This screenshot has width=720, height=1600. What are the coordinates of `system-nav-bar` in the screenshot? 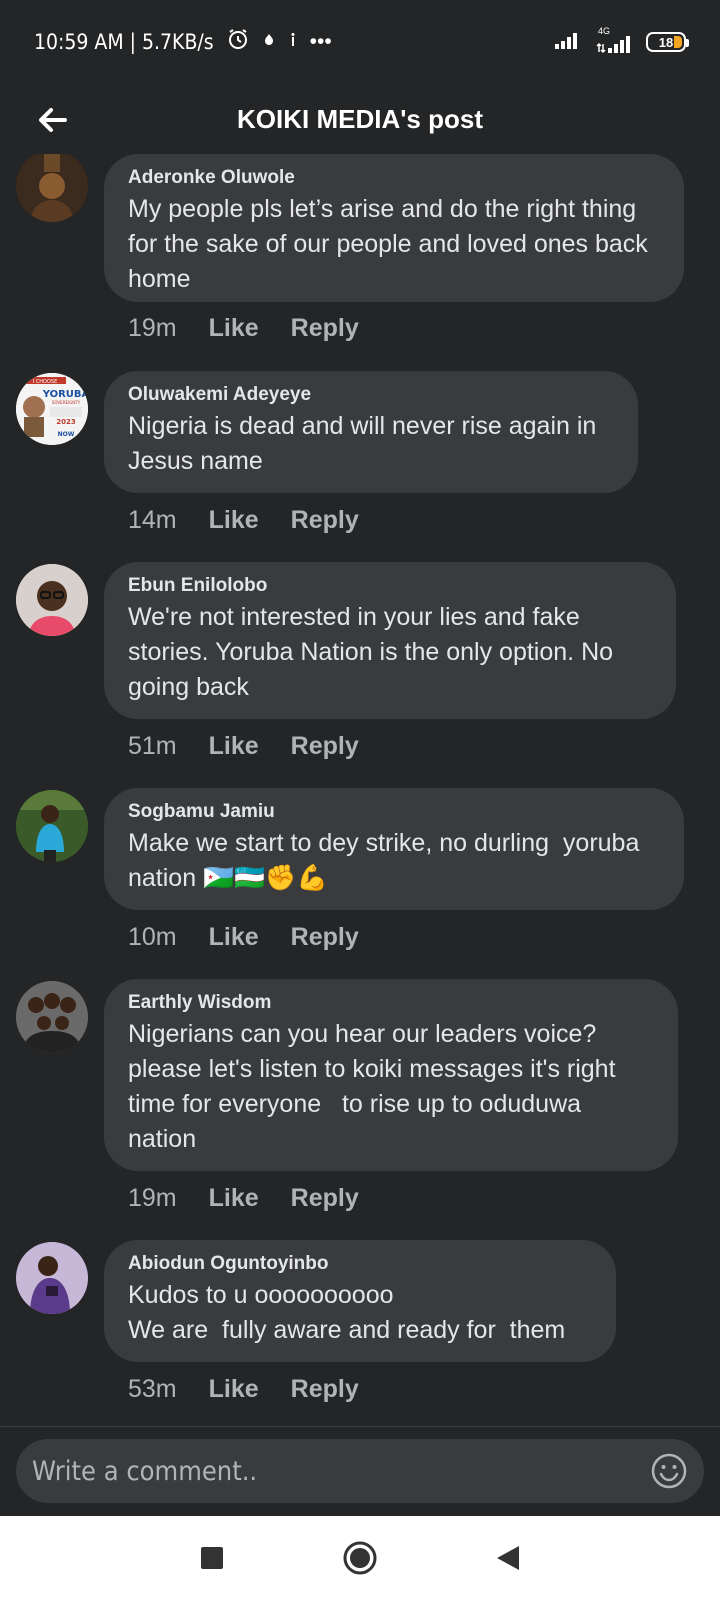 It's located at (360, 1558).